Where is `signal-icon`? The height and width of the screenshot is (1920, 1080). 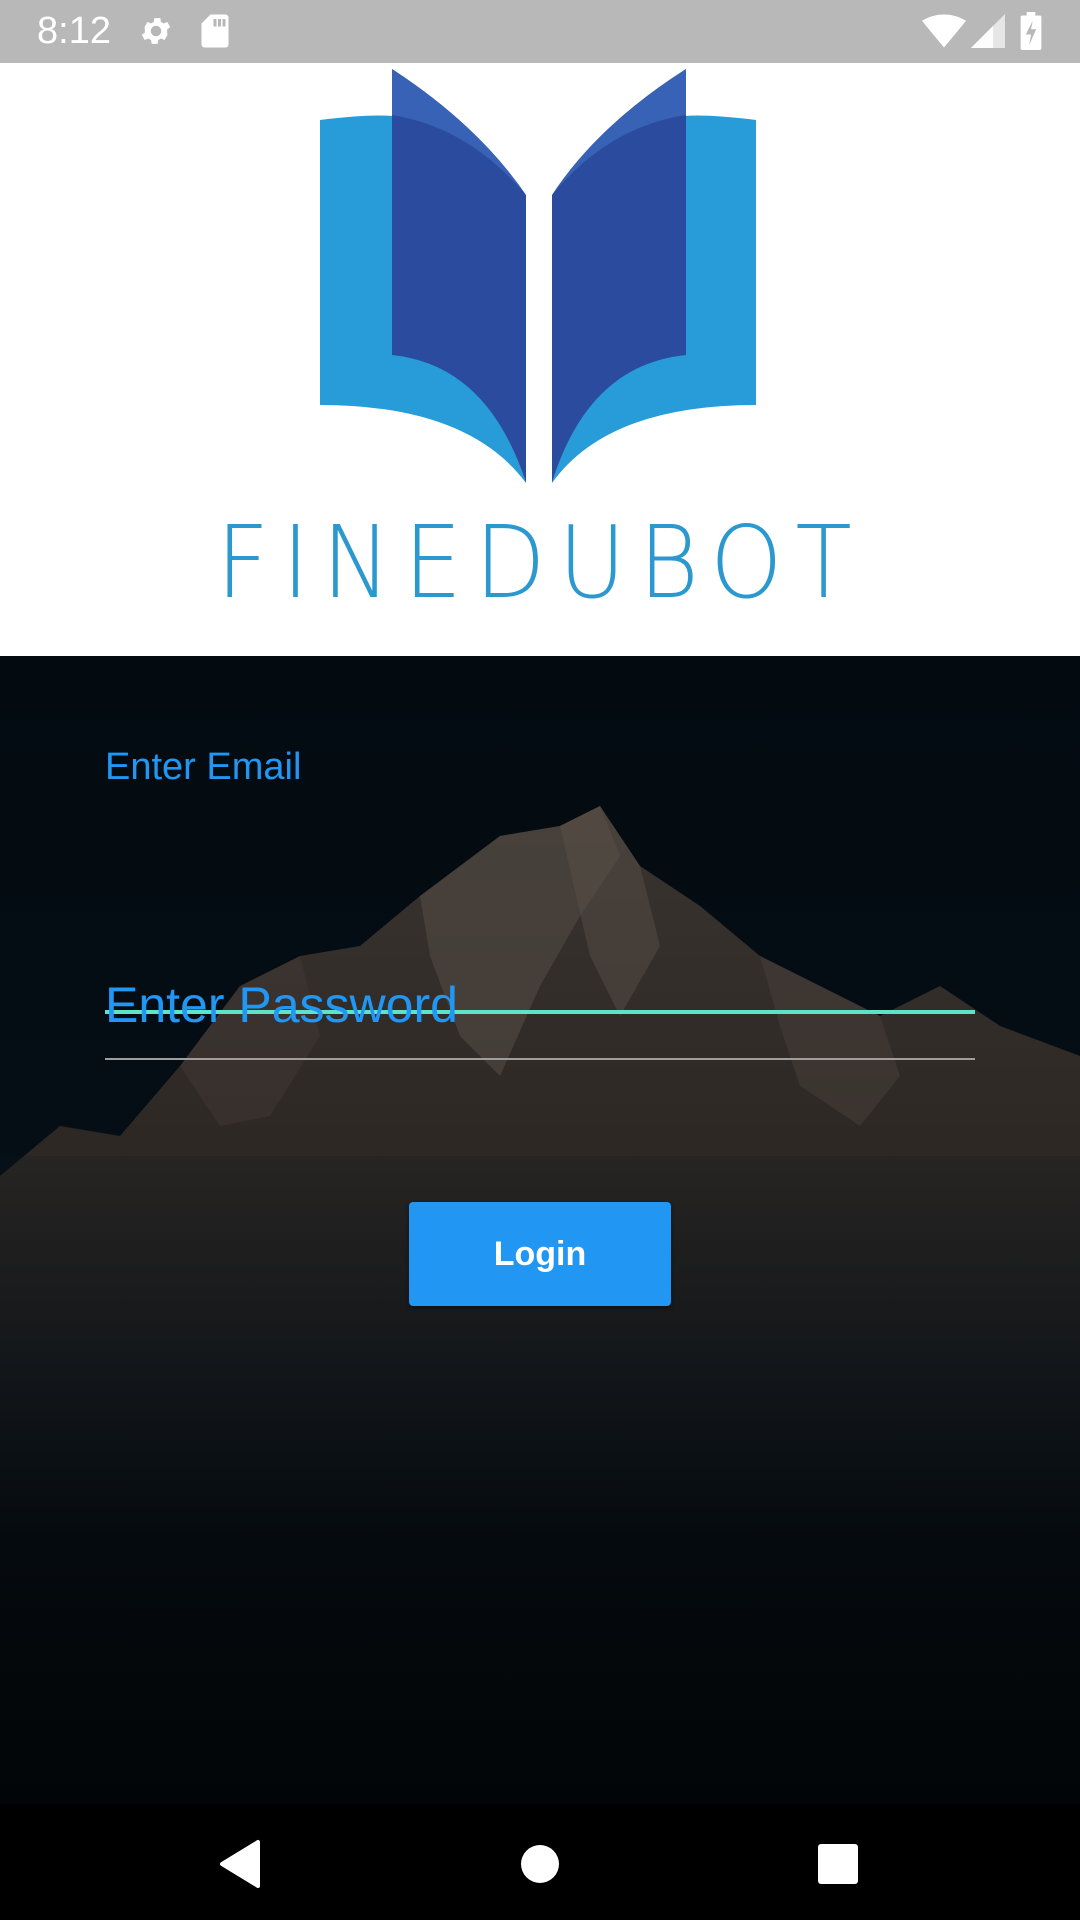
signal-icon is located at coordinates (988, 31).